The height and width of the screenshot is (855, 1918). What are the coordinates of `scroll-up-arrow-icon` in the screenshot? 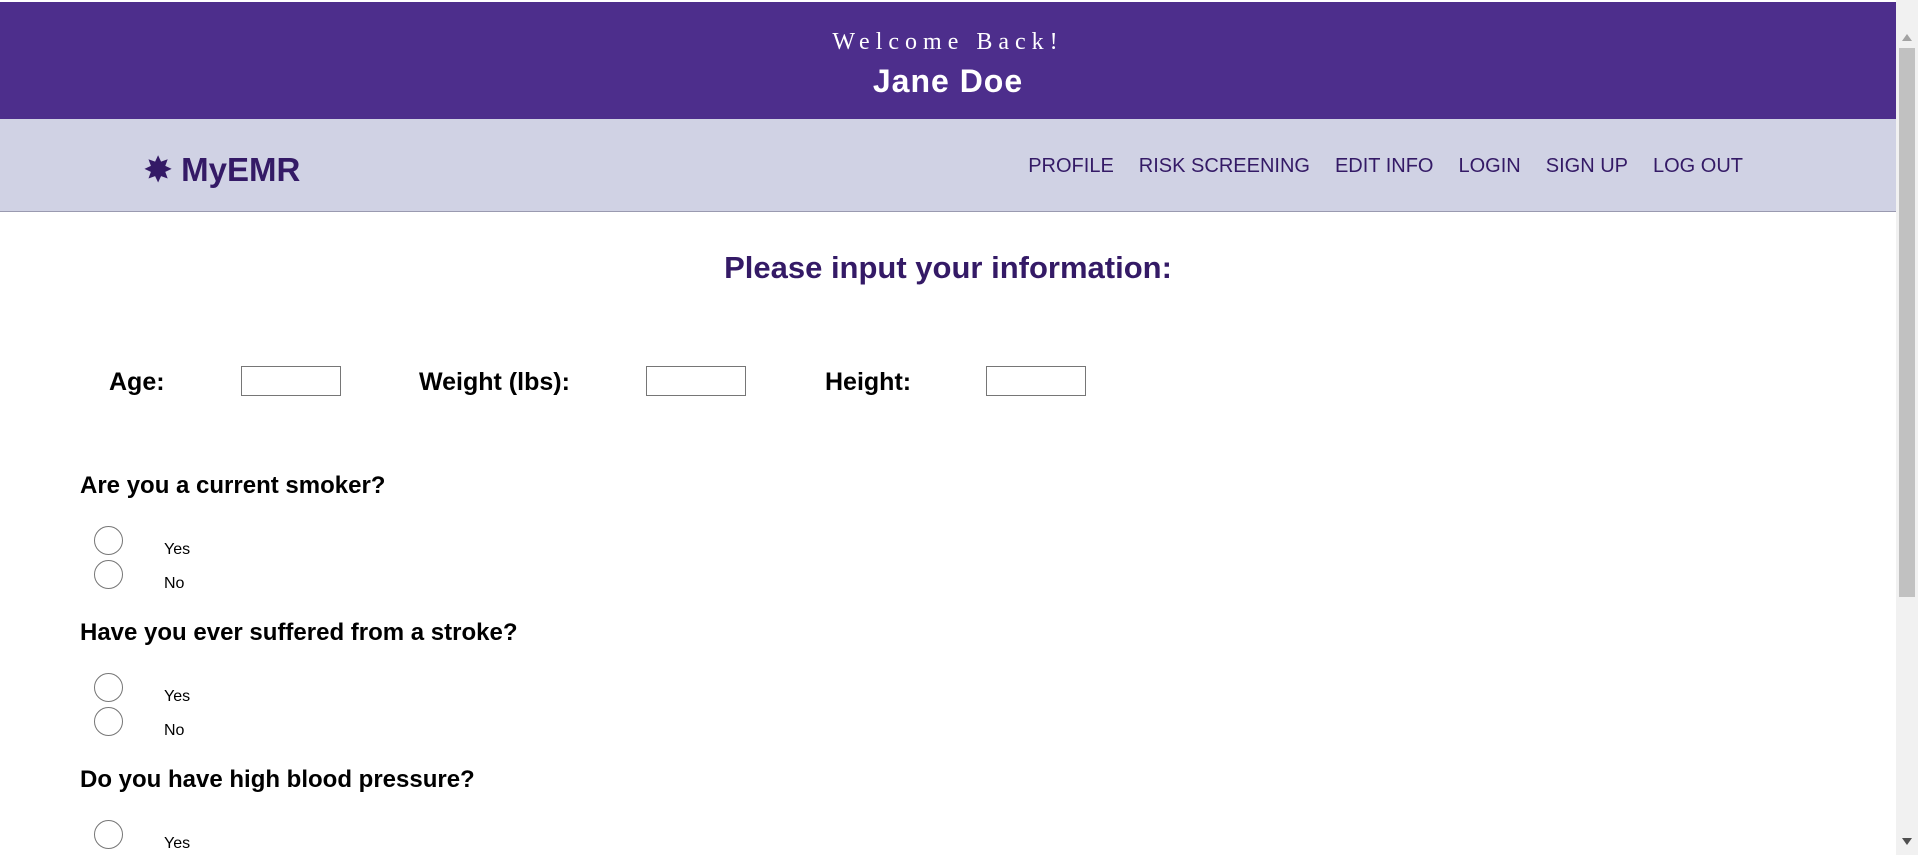 It's located at (1907, 37).